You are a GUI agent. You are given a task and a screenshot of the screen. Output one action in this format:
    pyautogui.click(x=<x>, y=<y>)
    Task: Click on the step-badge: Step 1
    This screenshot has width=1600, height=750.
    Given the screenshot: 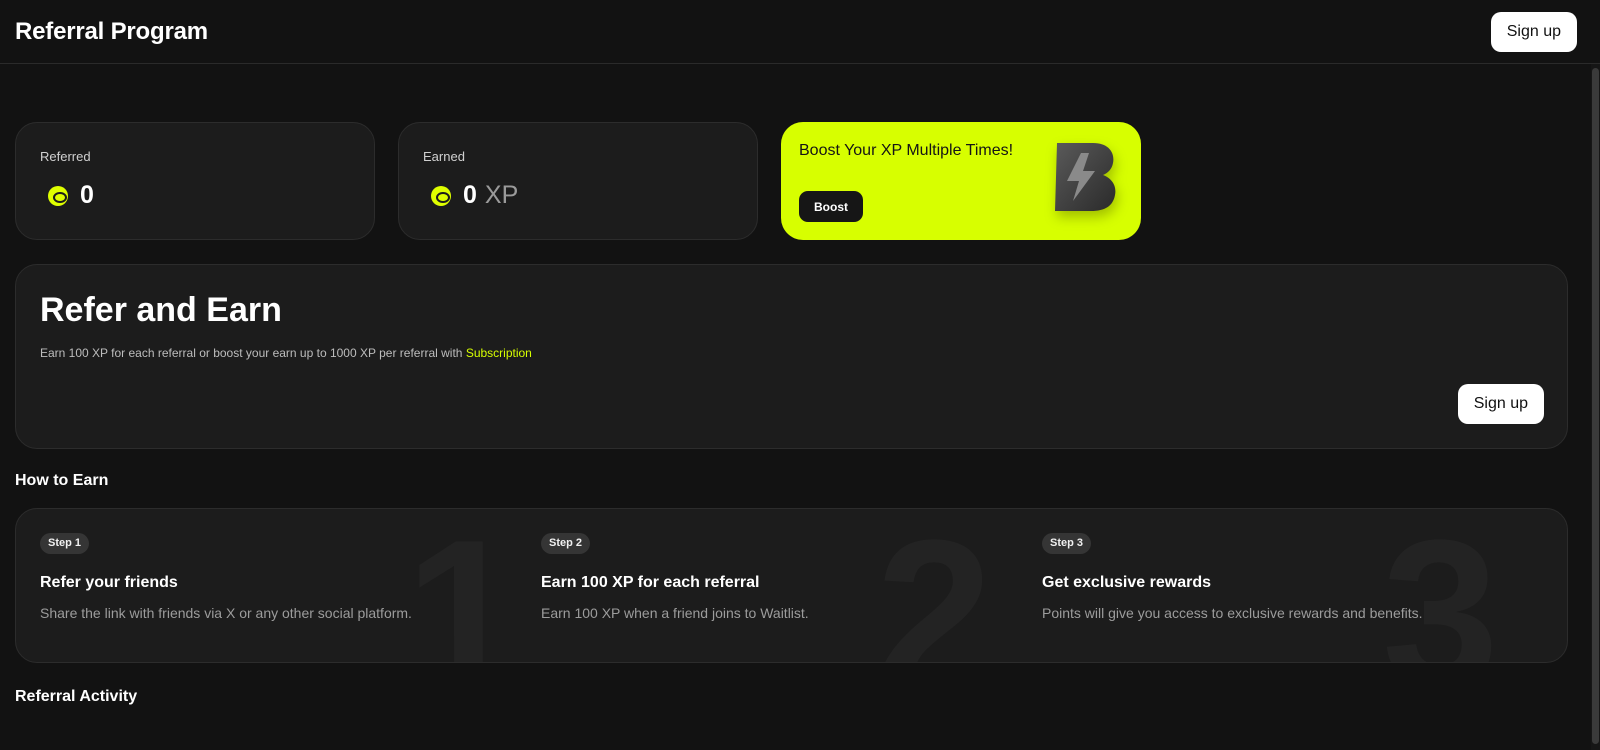 What is the action you would take?
    pyautogui.click(x=65, y=543)
    